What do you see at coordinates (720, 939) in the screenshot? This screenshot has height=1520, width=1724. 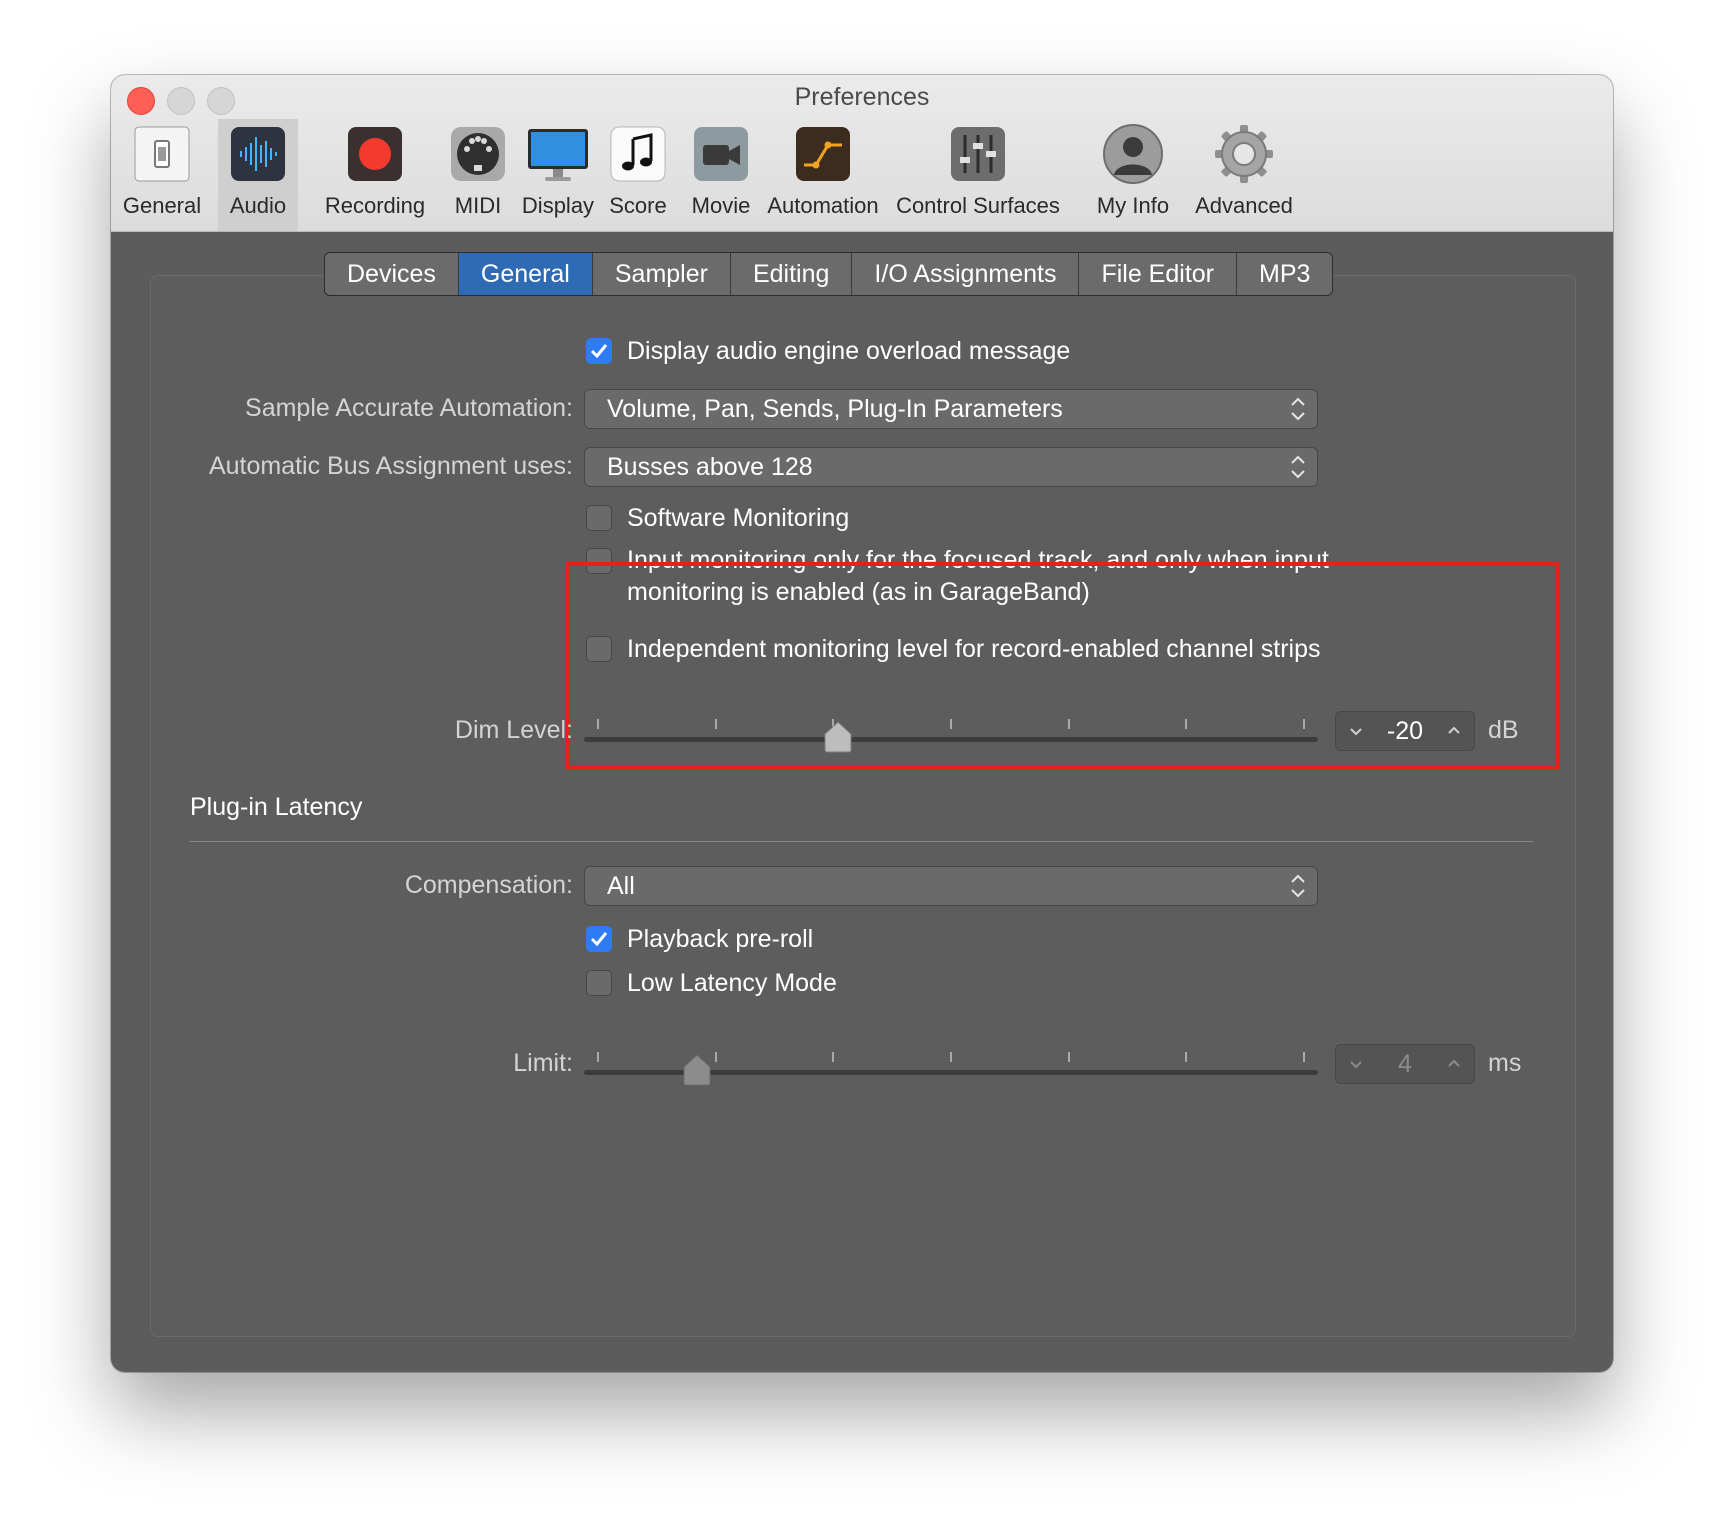 I see `playback-preroll-label: Playback pre-roll` at bounding box center [720, 939].